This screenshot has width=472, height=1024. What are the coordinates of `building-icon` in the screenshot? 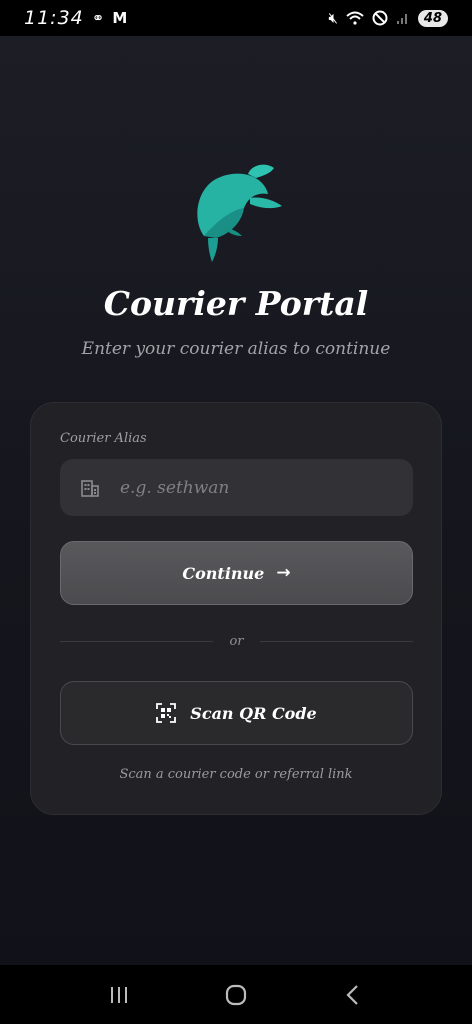 It's located at (90, 488).